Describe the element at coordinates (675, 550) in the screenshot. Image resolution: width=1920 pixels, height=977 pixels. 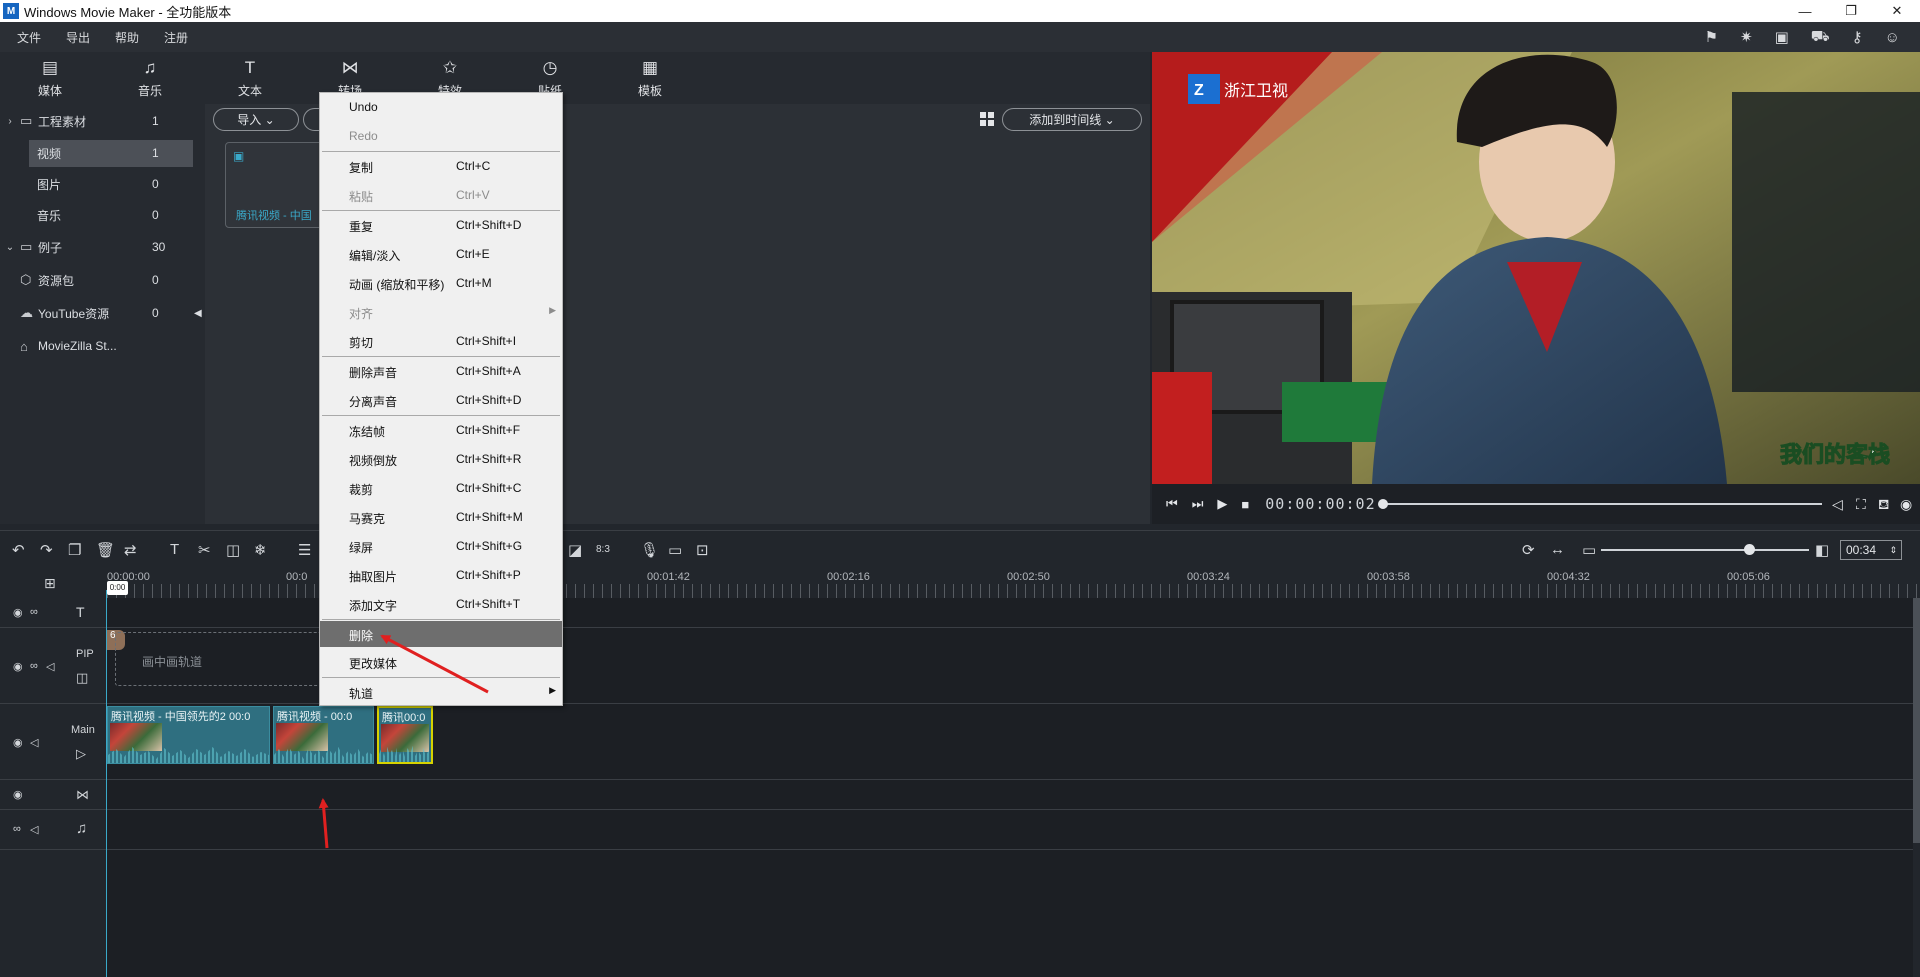
I see `camera-icon: ▭` at that location.